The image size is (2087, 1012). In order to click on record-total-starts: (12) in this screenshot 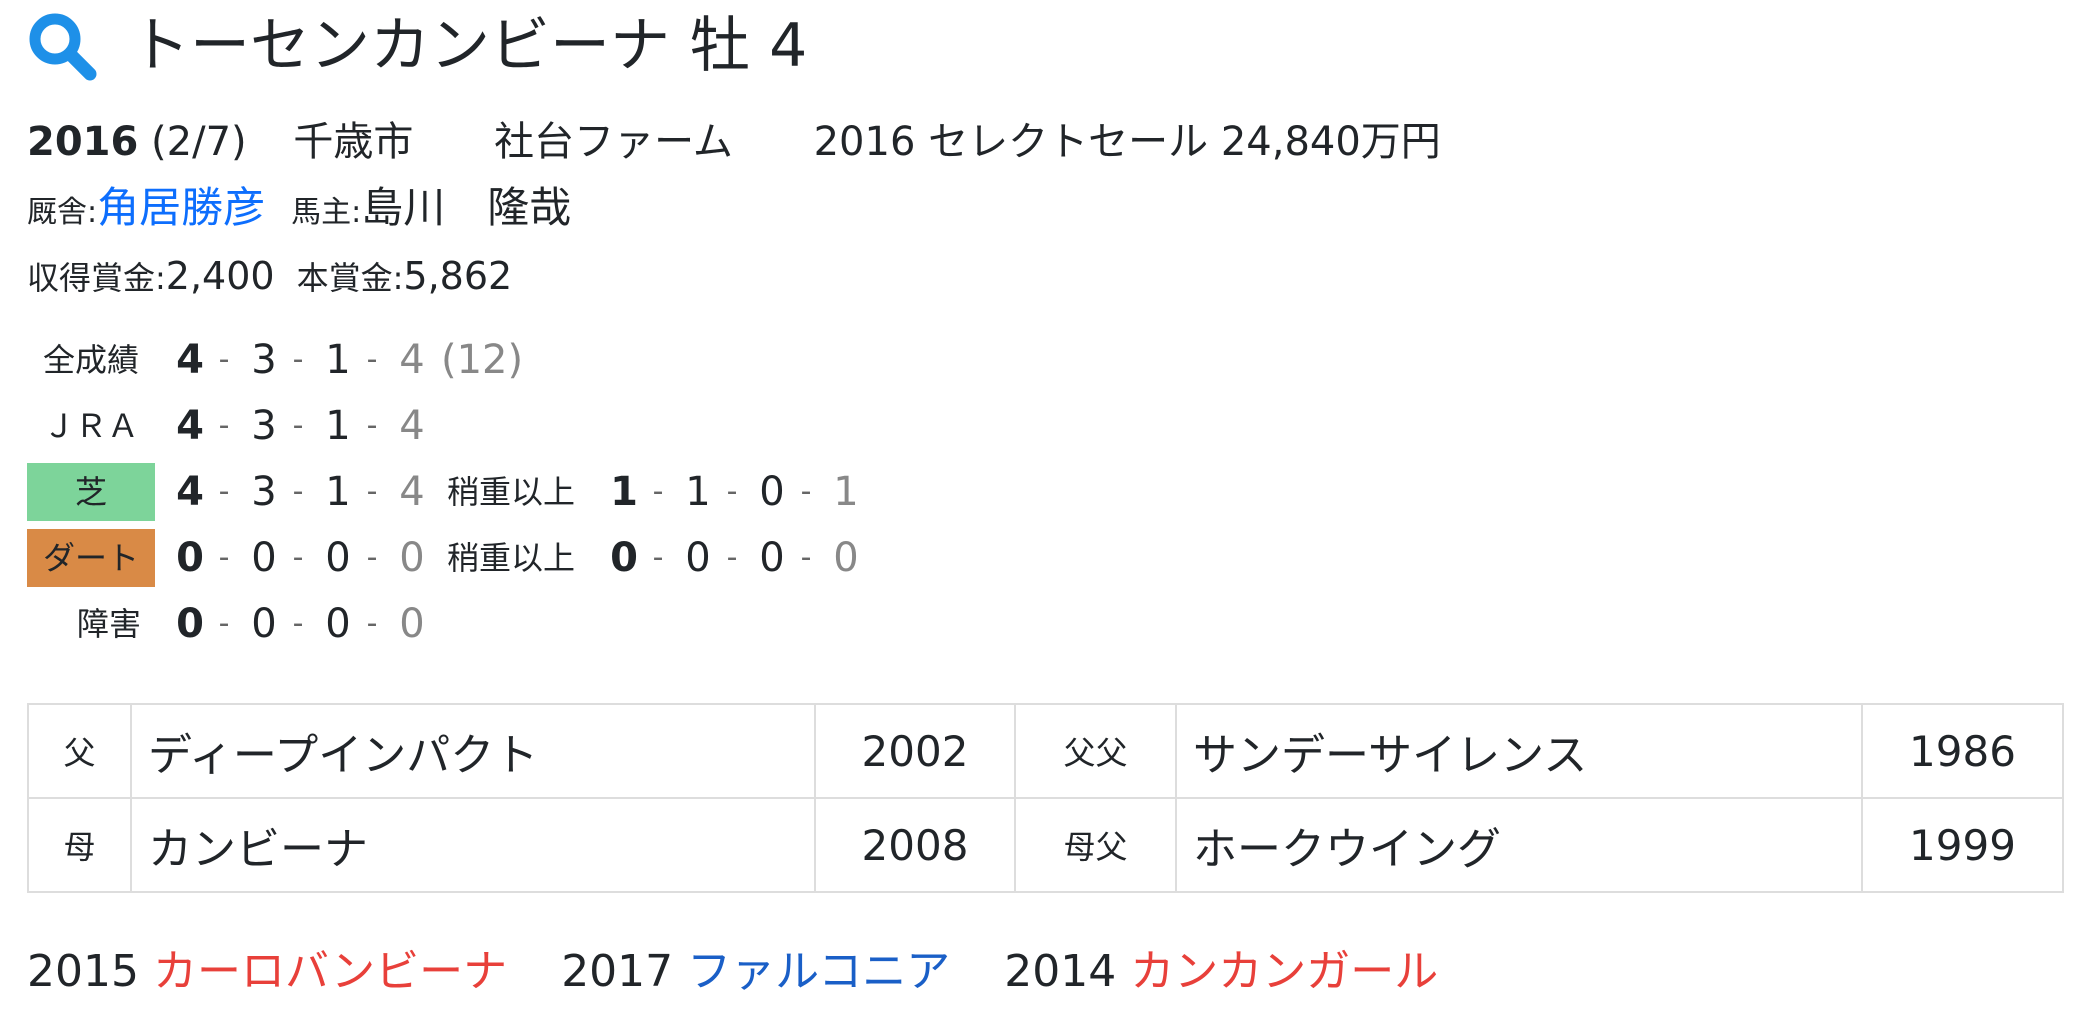, I will do `click(482, 360)`.